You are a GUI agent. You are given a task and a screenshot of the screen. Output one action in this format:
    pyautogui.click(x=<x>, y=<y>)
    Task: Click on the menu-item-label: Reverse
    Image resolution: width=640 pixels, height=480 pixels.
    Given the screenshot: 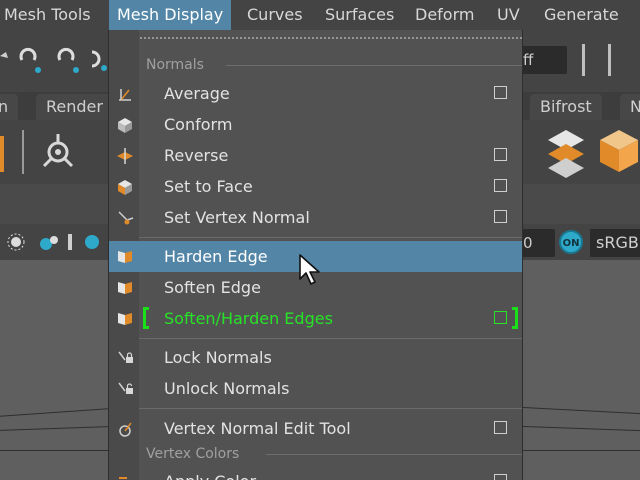 What is the action you would take?
    pyautogui.click(x=196, y=155)
    